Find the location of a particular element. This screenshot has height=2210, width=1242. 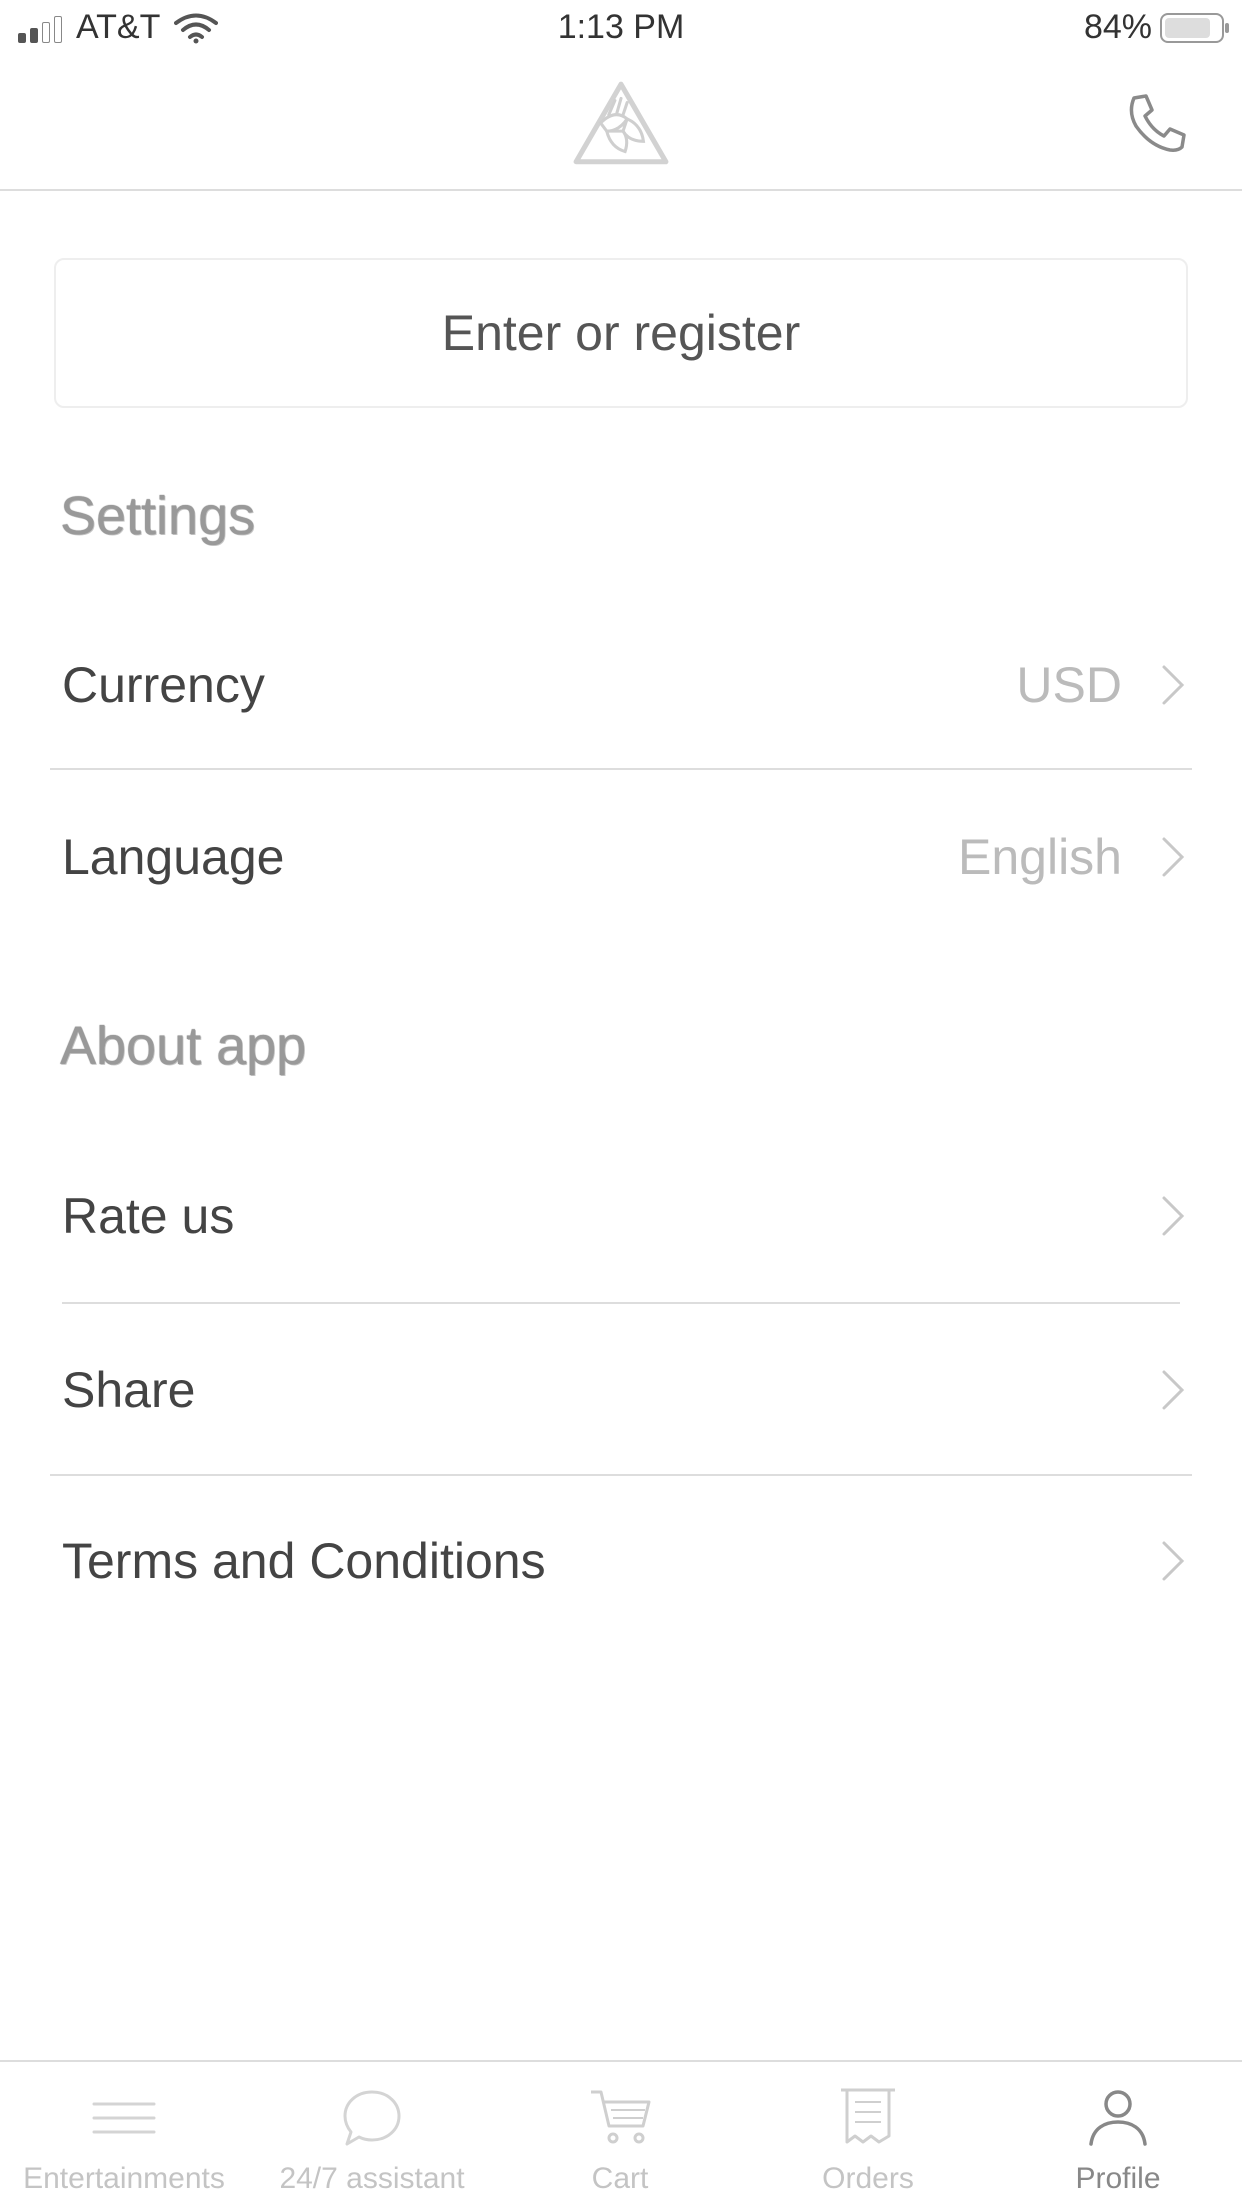

tab-cart: Cart is located at coordinates (620, 2136).